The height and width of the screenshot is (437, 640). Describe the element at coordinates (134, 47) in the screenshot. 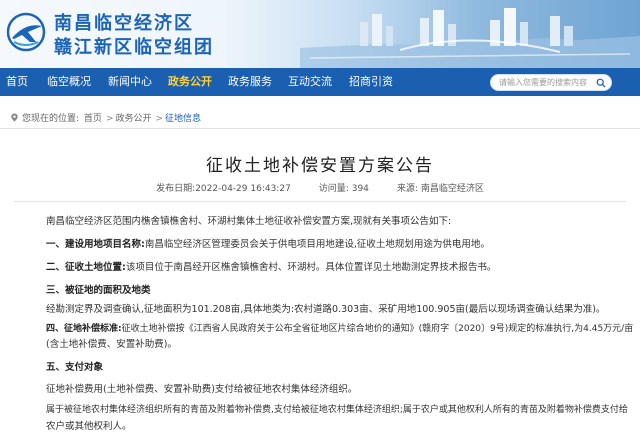

I see `site-title-line2: 赣江新区临空组团` at that location.